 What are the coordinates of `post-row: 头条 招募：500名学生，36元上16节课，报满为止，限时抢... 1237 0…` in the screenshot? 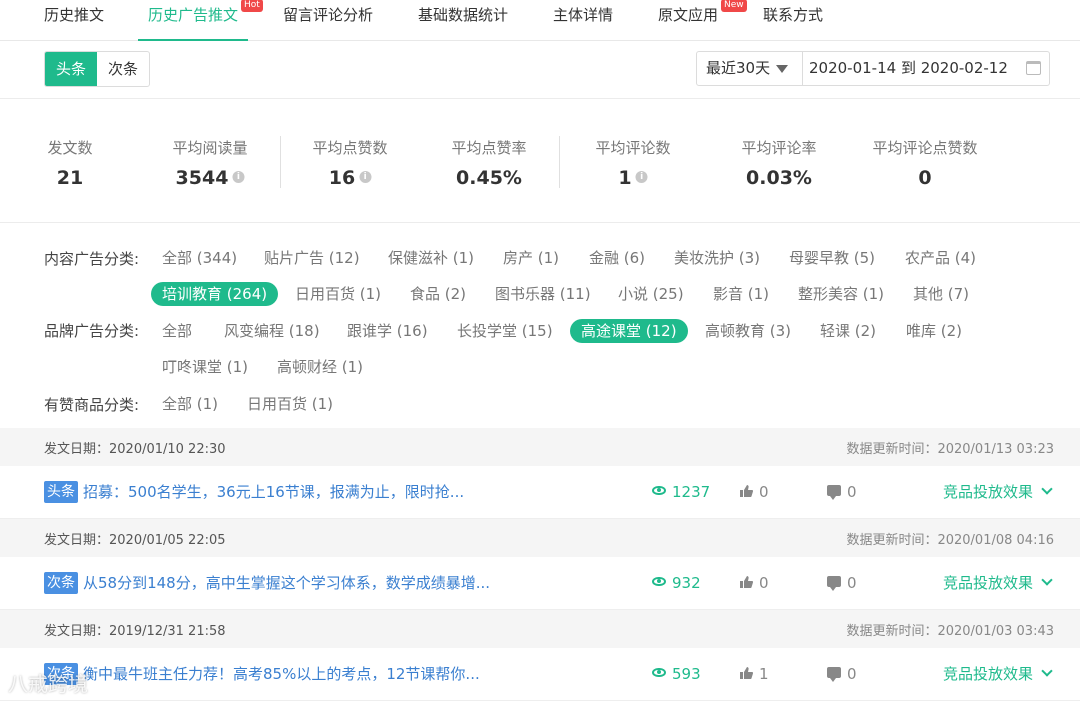 It's located at (540, 492).